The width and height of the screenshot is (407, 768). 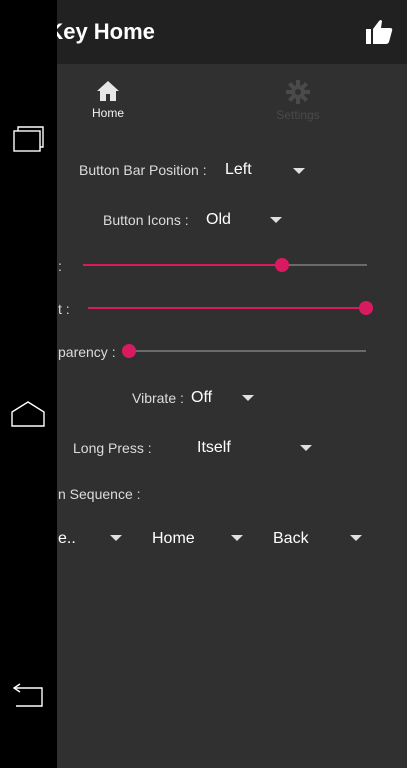 I want to click on tab-home: Home, so click(x=108, y=100).